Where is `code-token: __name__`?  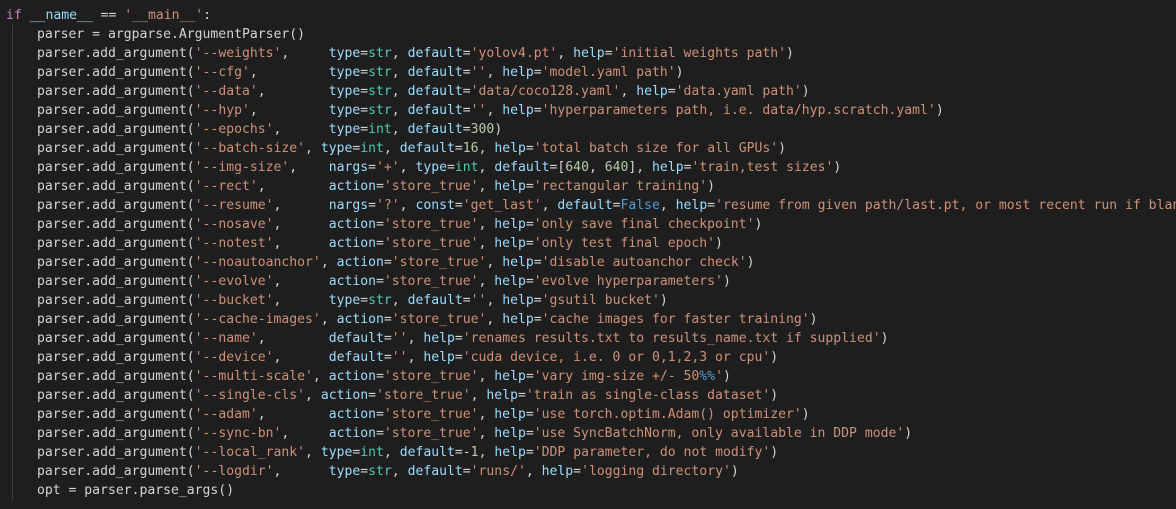
code-token: __name__ is located at coordinates (61, 15).